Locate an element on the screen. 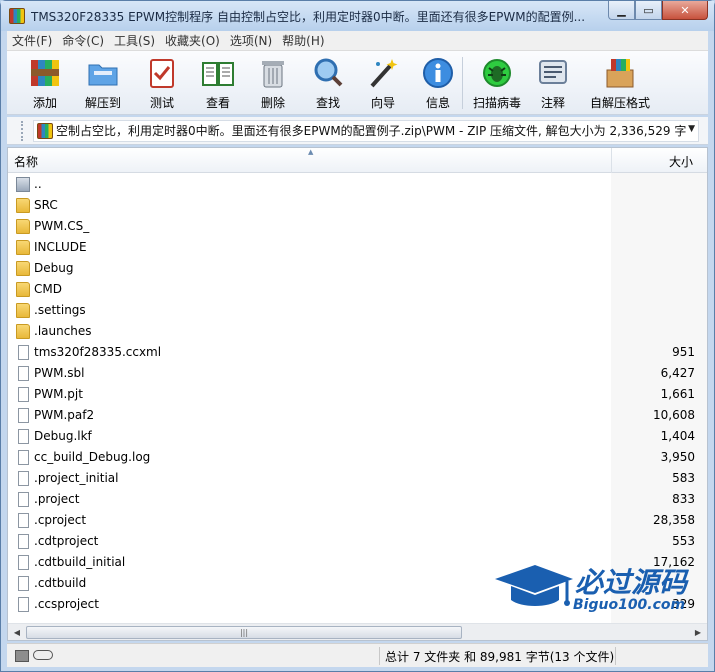 This screenshot has width=715, height=672. scan-virus-label: 扫描病毒 is located at coordinates (496, 103).